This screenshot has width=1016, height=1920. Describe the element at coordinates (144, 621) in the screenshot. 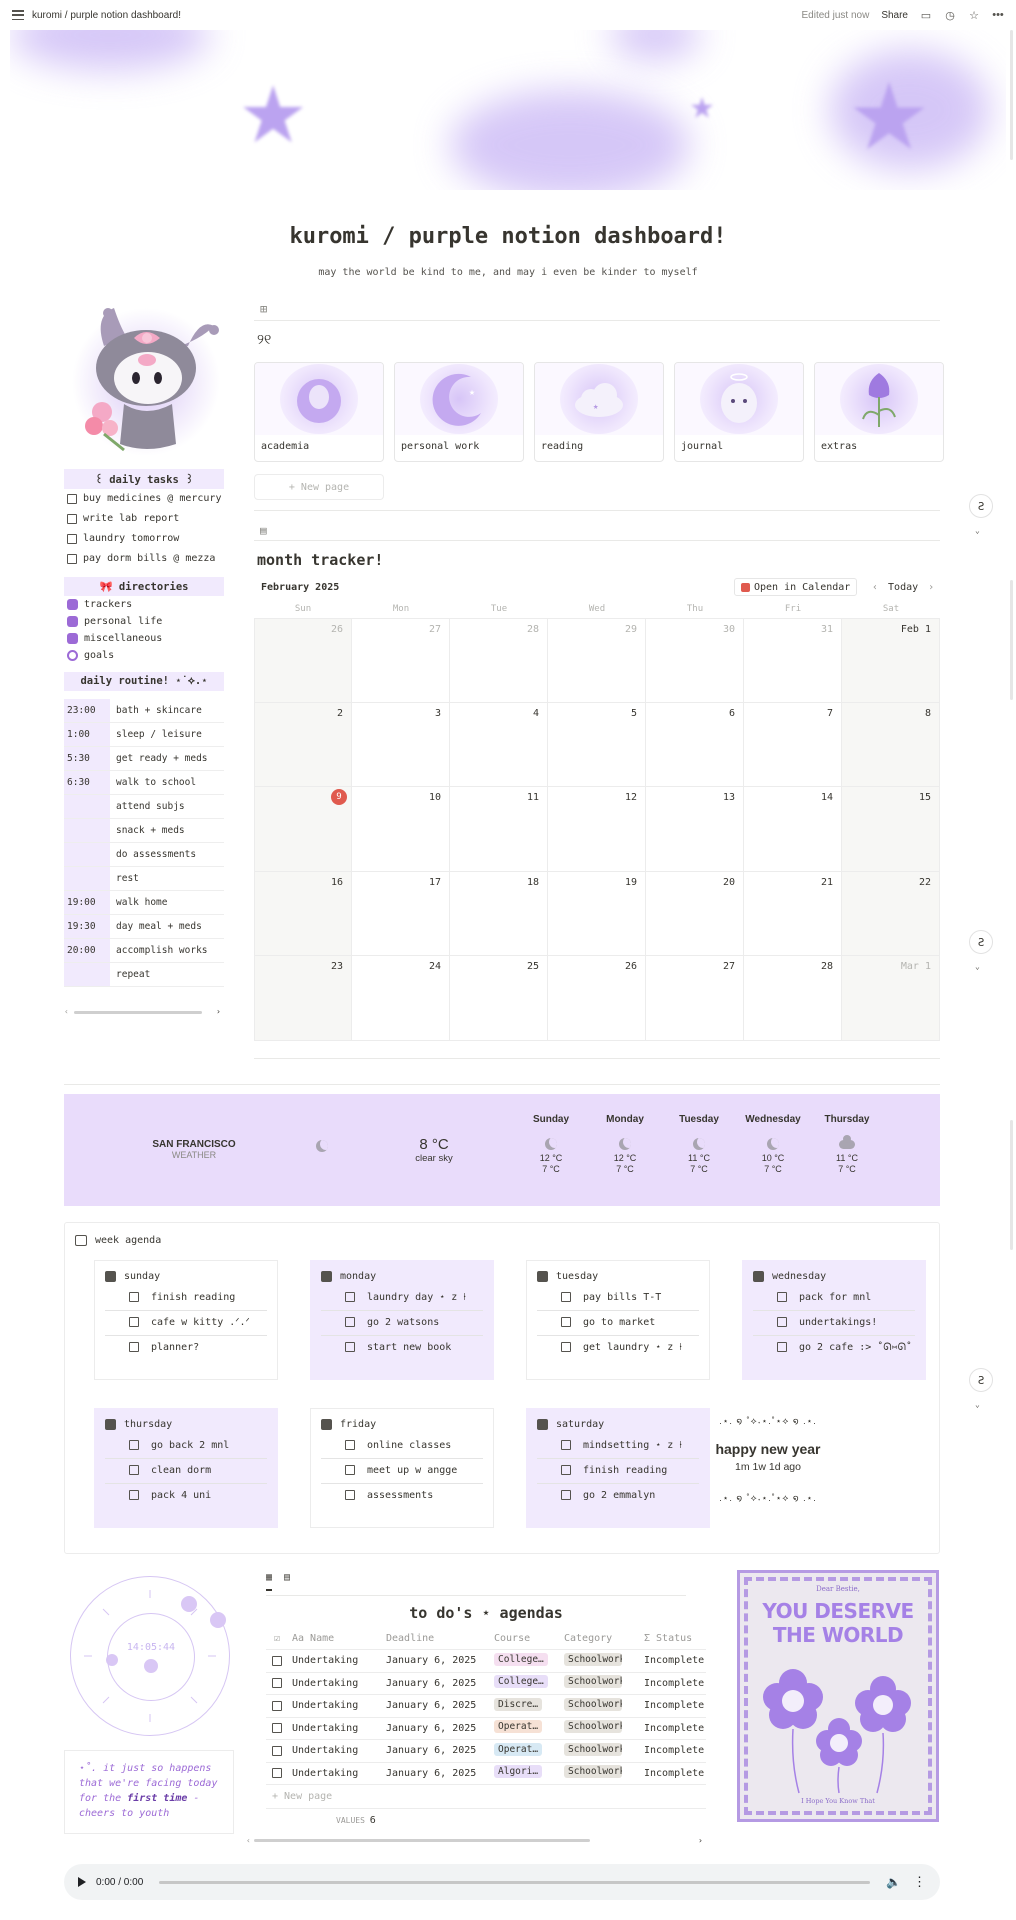

I see `directory-link: personal life` at that location.